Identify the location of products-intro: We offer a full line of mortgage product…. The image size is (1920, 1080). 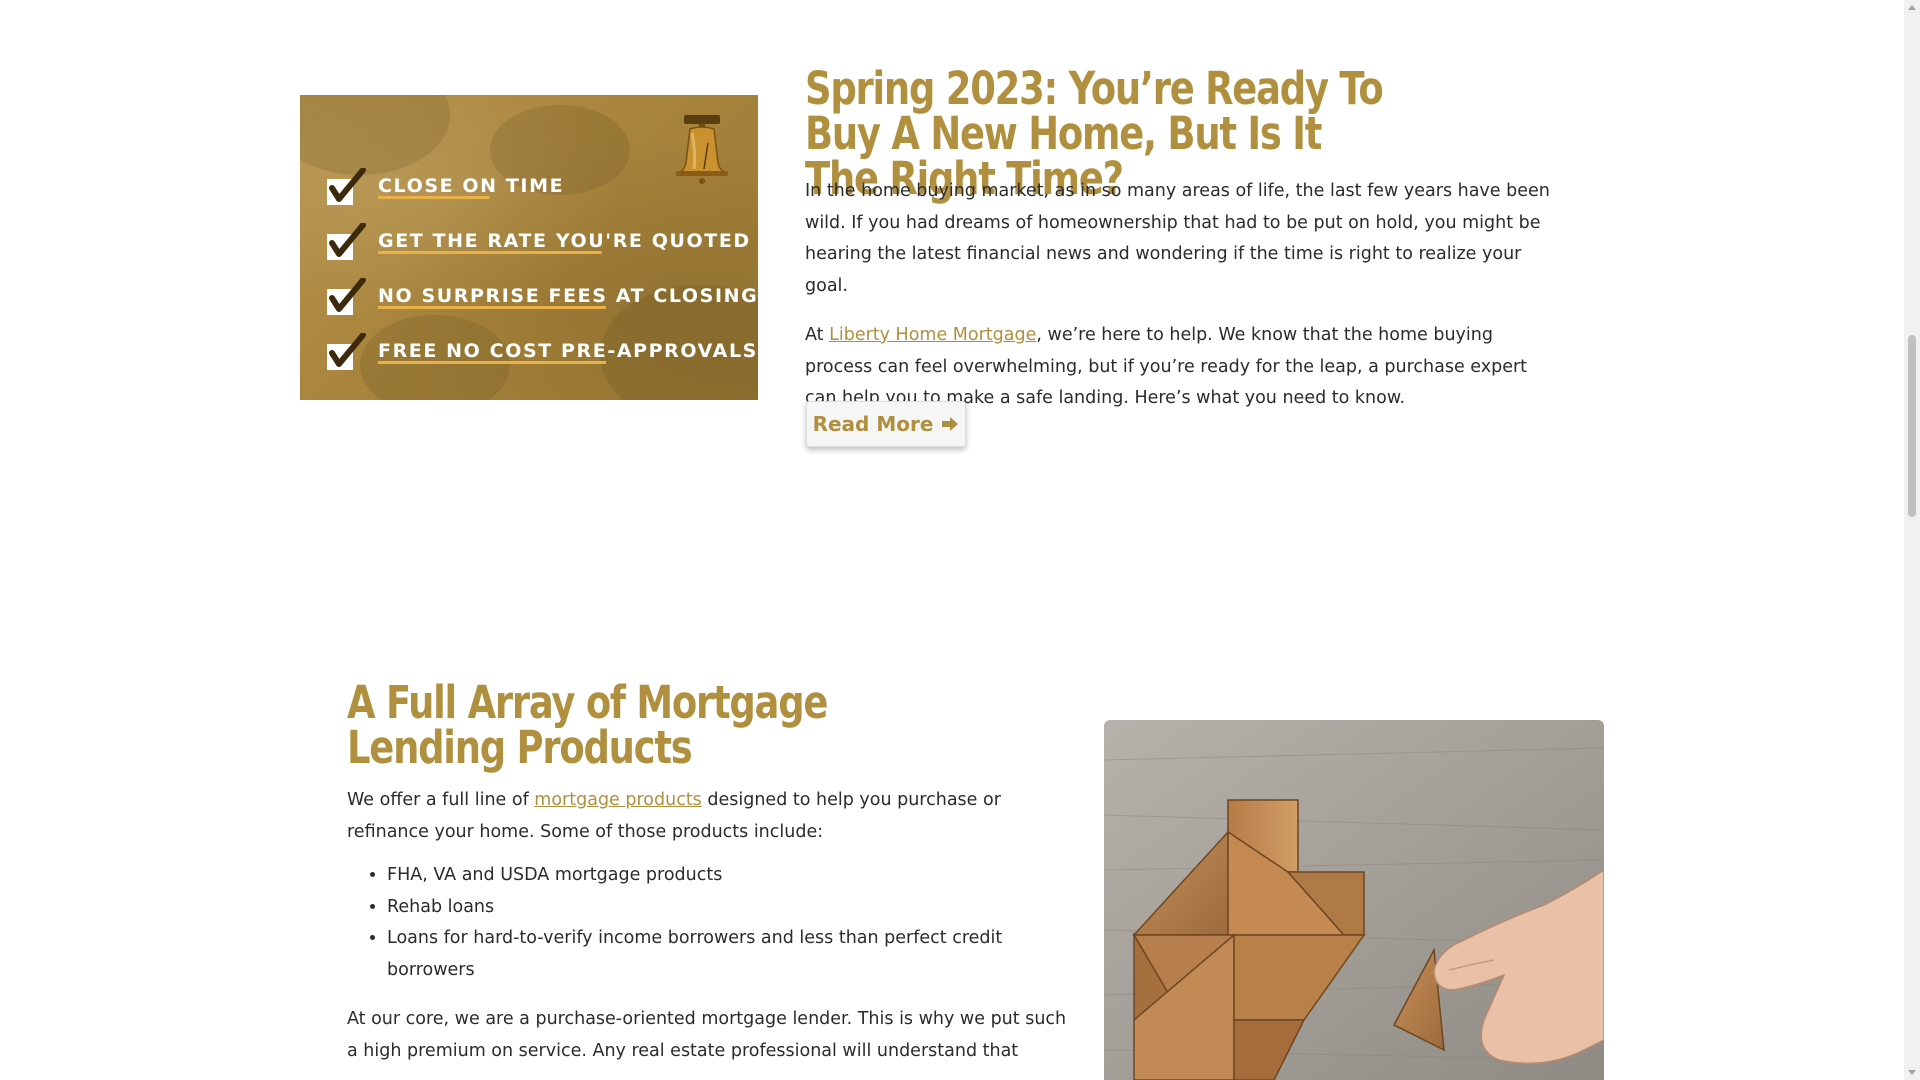
(708, 816).